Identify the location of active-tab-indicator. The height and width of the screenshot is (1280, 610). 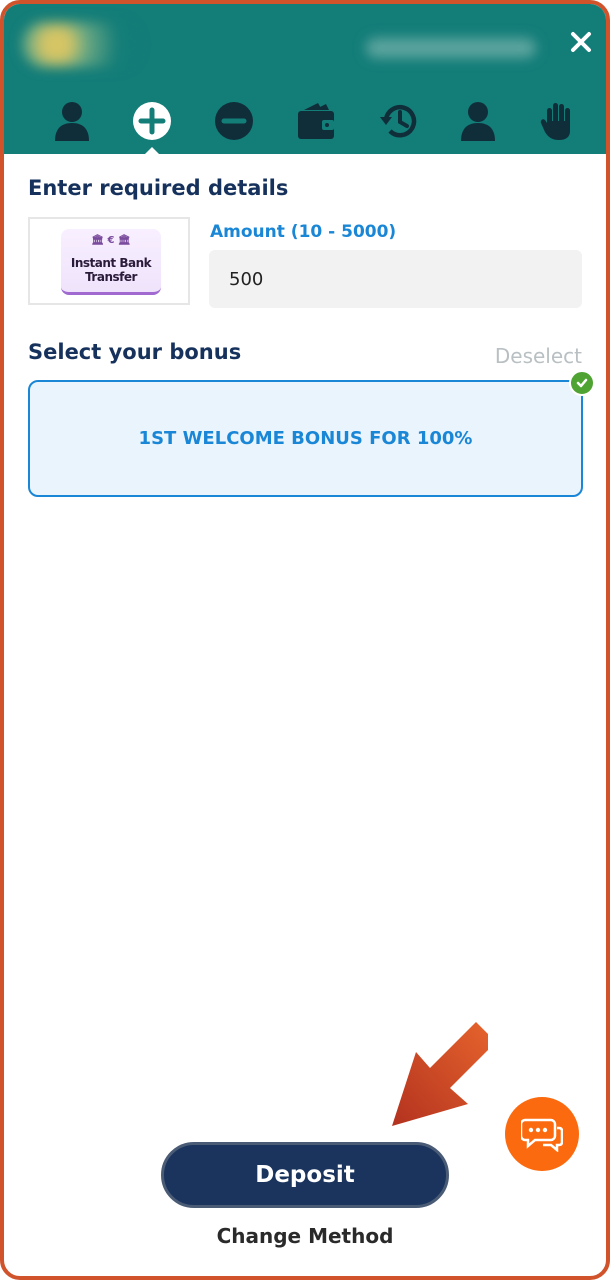
(152, 151).